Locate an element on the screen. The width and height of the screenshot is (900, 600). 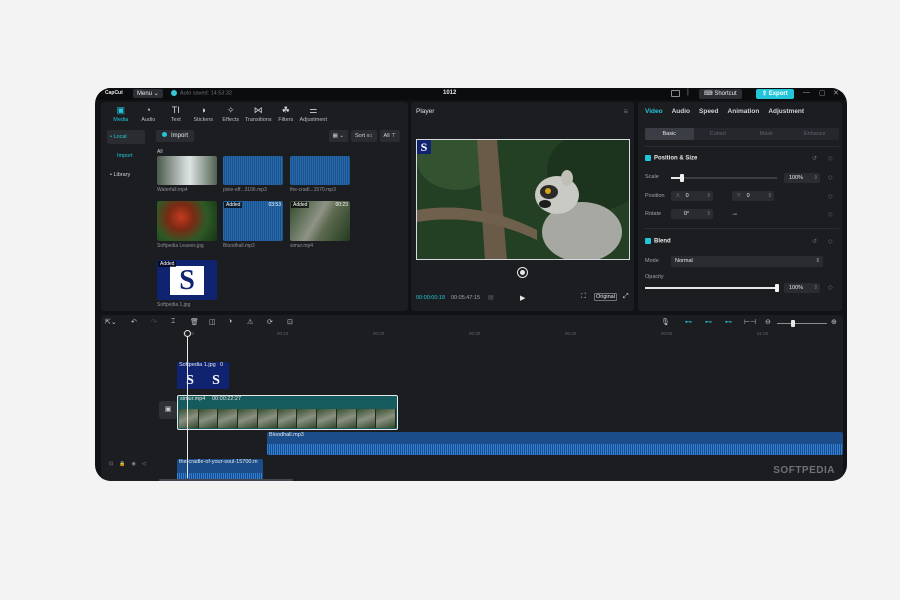
crop-icon: ⊡ is located at coordinates (290, 322).